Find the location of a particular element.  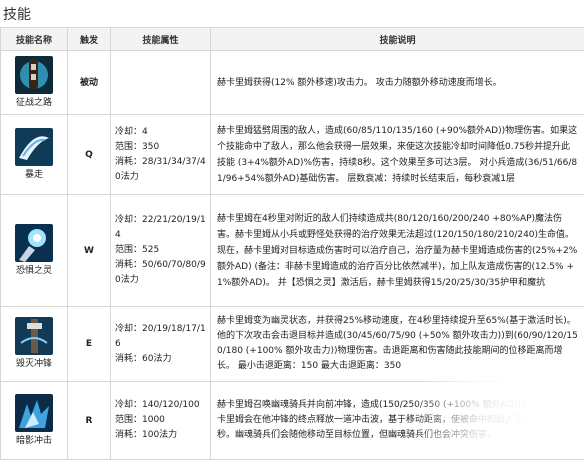

skill-name-cell: 暗影冲击 is located at coordinates (34, 421).